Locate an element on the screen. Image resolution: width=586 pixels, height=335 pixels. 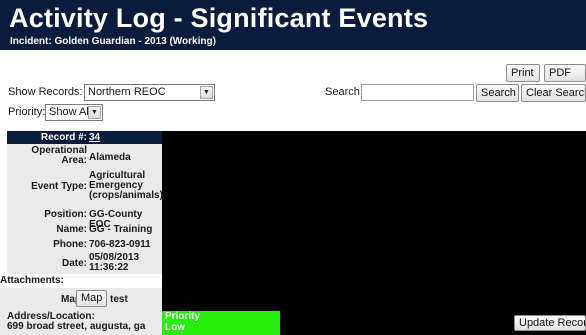
priority-label: Priority is located at coordinates (183, 316).